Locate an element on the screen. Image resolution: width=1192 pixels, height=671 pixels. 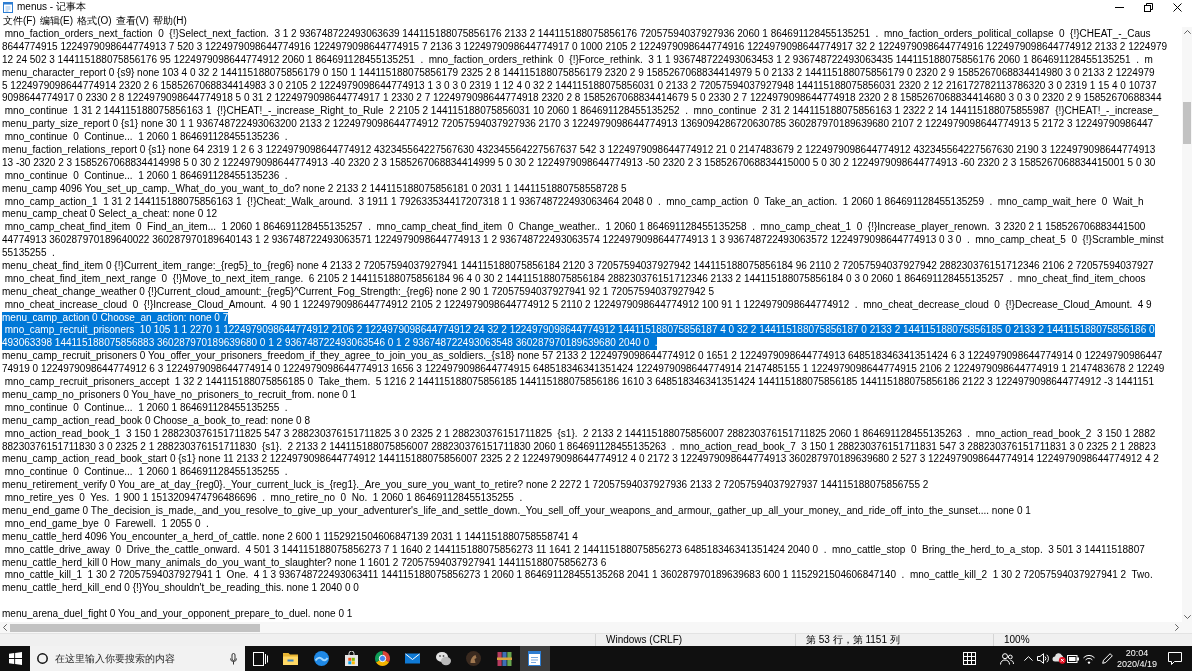
wifi-icon is located at coordinates (1089, 658).